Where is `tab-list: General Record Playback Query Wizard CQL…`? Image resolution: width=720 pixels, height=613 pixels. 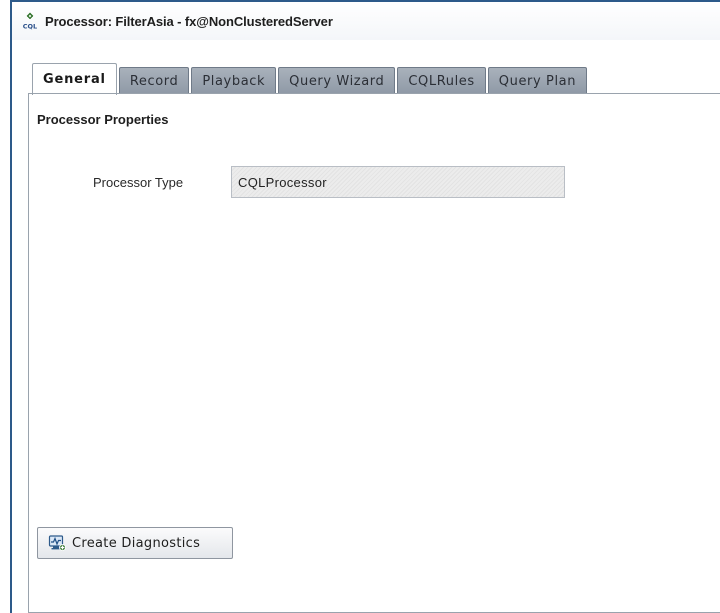 tab-list: General Record Playback Query Wizard CQL… is located at coordinates (310, 78).